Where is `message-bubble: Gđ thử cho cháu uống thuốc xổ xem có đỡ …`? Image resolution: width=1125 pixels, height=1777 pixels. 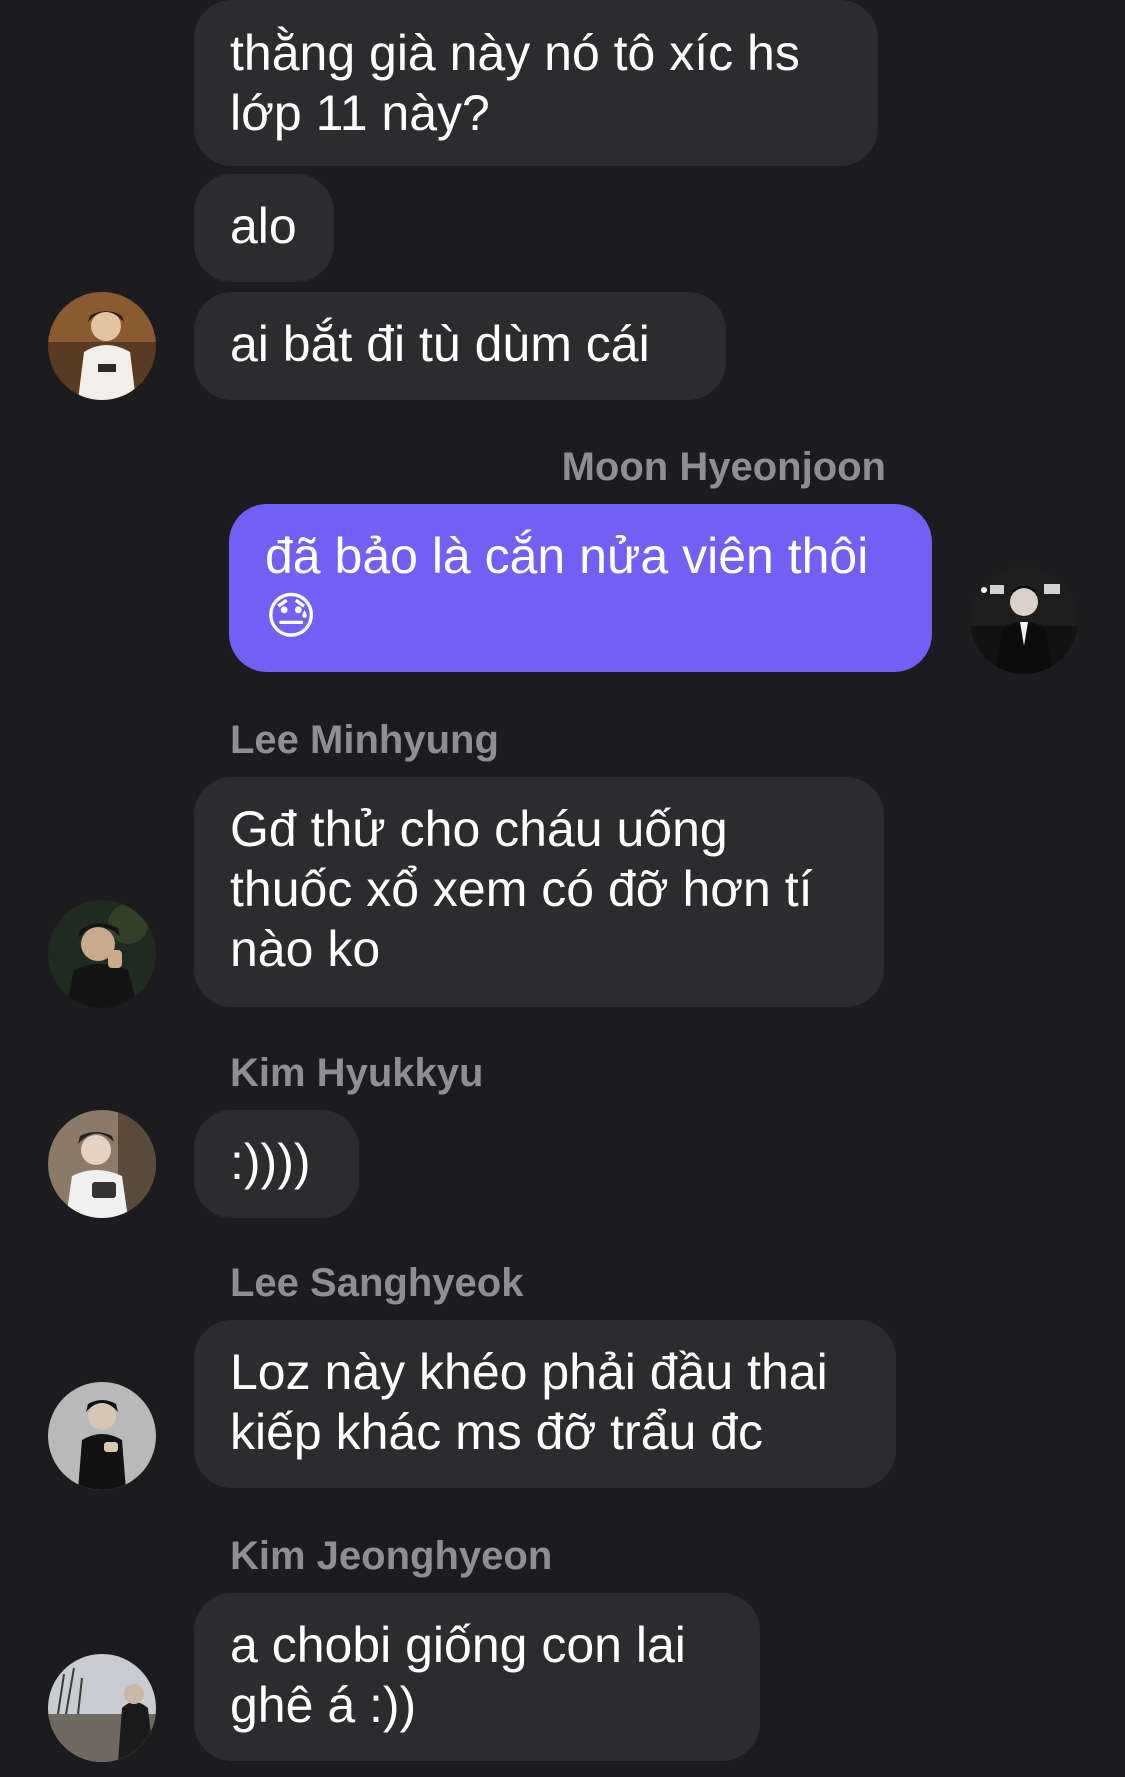
message-bubble: Gđ thử cho cháu uống thuốc xổ xem có đỡ … is located at coordinates (539, 892).